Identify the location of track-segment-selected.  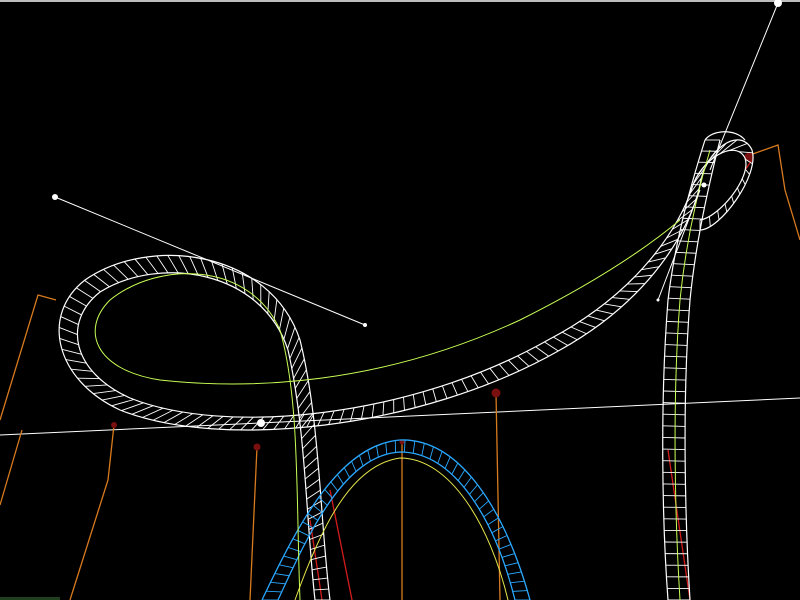
(396, 519).